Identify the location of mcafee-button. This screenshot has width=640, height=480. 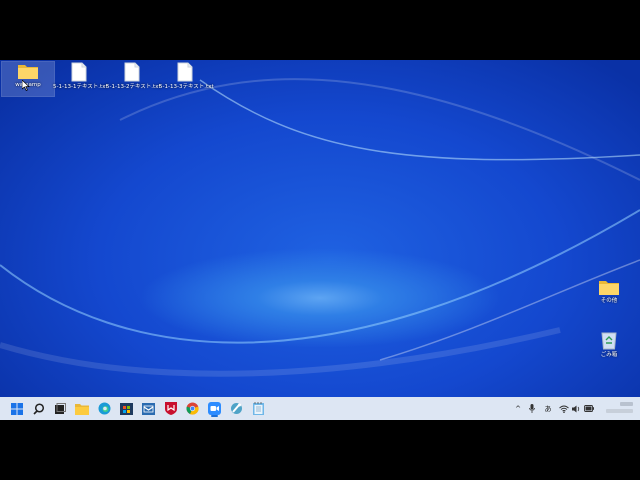
(170, 408).